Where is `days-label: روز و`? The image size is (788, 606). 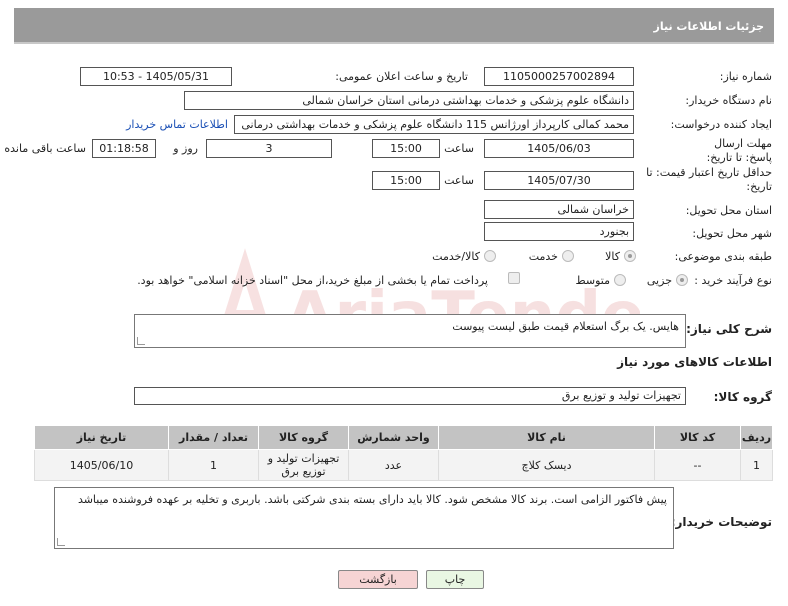
days-label: روز و is located at coordinates (185, 148).